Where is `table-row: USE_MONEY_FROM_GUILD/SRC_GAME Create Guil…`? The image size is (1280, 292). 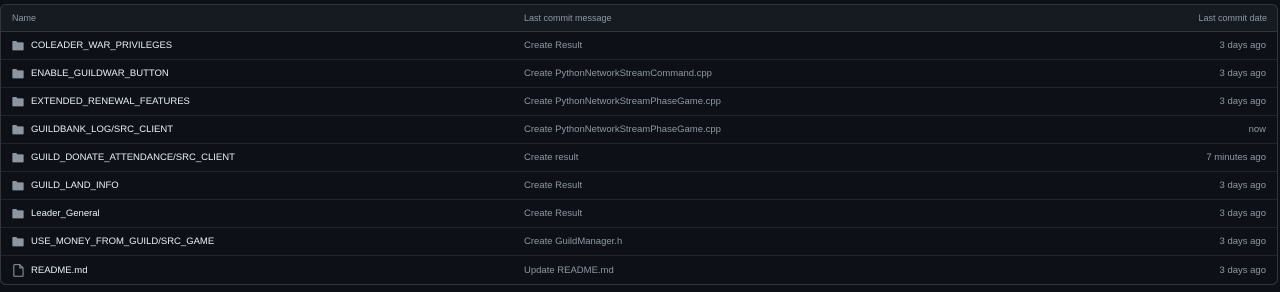
table-row: USE_MONEY_FROM_GUILD/SRC_GAME Create Guil… is located at coordinates (639, 242).